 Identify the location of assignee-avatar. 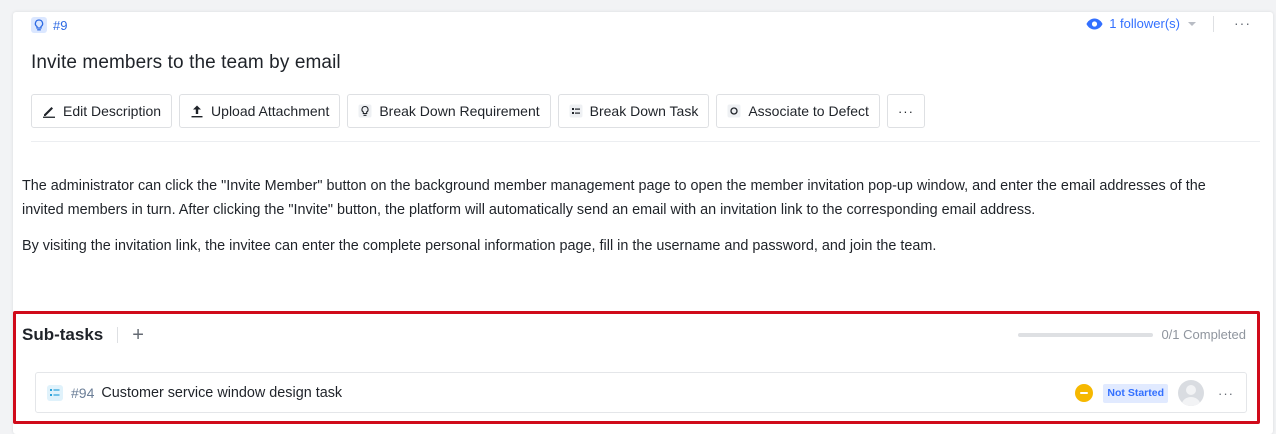
(1191, 393).